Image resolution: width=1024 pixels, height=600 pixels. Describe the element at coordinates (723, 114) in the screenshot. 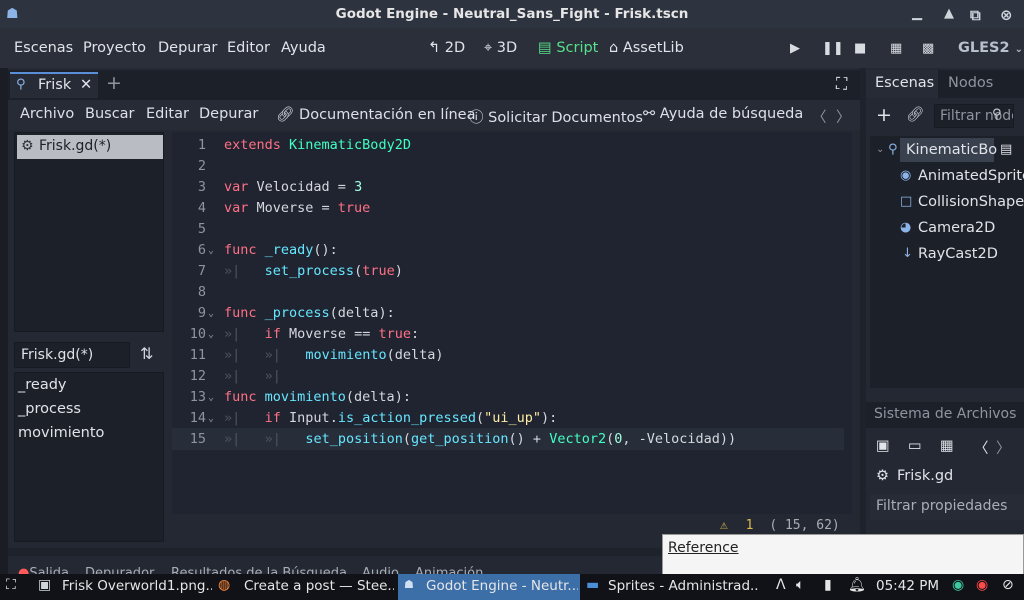

I see `search-help-button: ⚯ Ayuda de búsqueda` at that location.